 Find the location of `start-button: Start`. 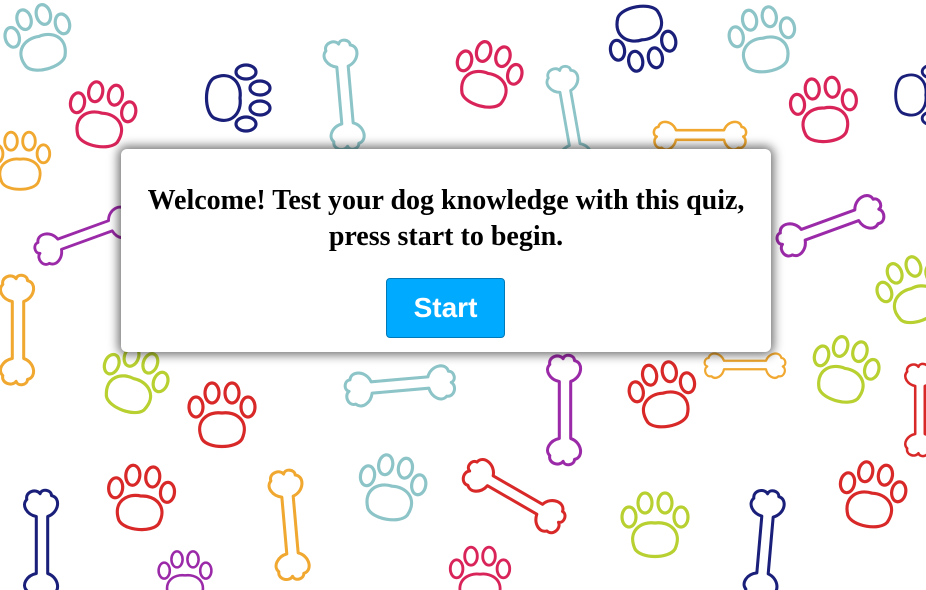

start-button: Start is located at coordinates (445, 308).